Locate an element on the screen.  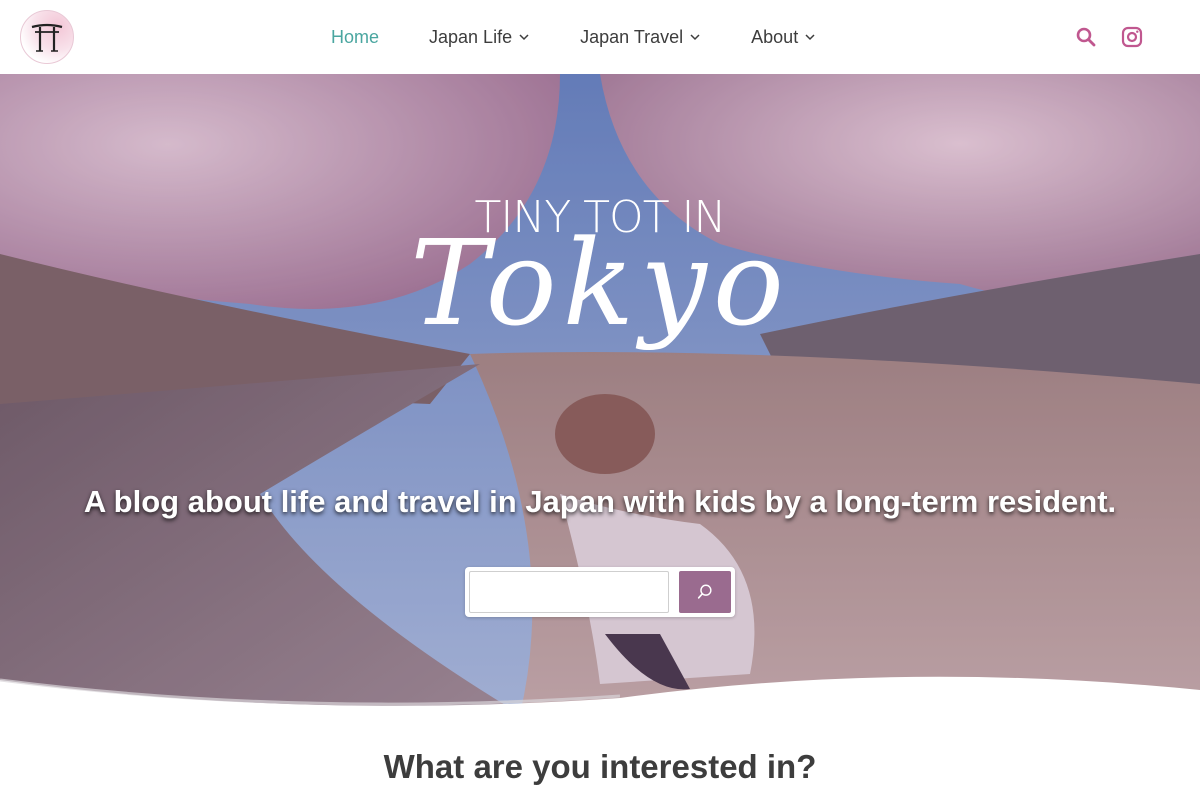
hero-search-form is located at coordinates (600, 592).